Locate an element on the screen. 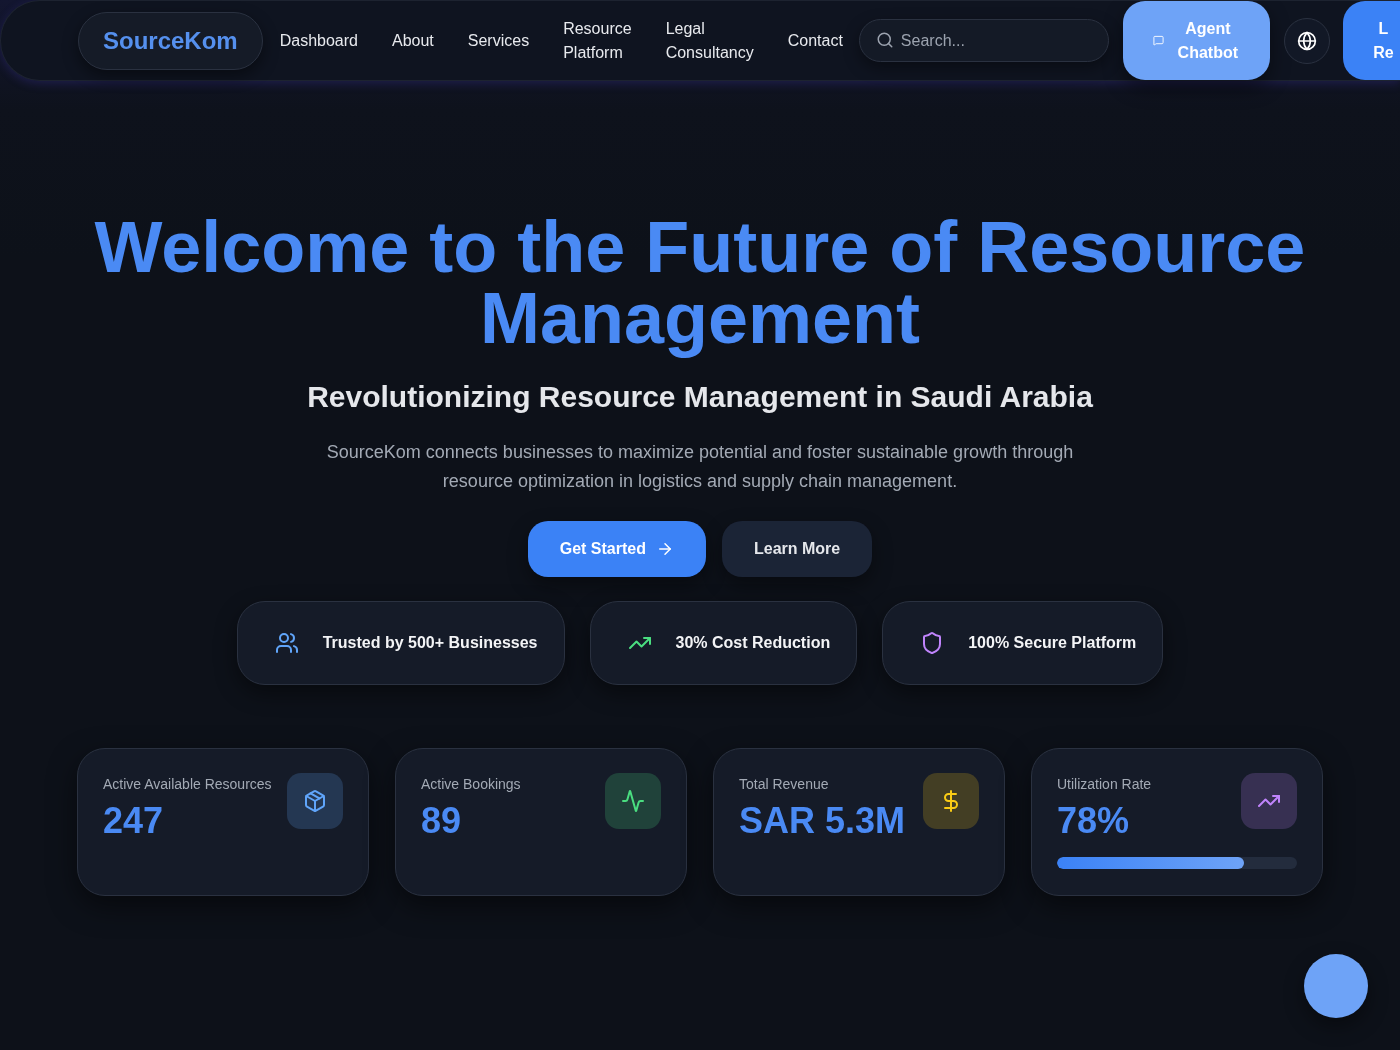 The width and height of the screenshot is (1400, 1050). stat-value: SAR 5.3M is located at coordinates (822, 821).